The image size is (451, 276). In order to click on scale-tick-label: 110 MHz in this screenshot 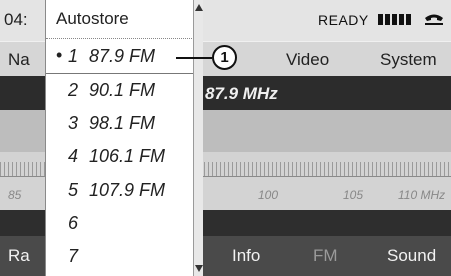, I will do `click(422, 195)`.